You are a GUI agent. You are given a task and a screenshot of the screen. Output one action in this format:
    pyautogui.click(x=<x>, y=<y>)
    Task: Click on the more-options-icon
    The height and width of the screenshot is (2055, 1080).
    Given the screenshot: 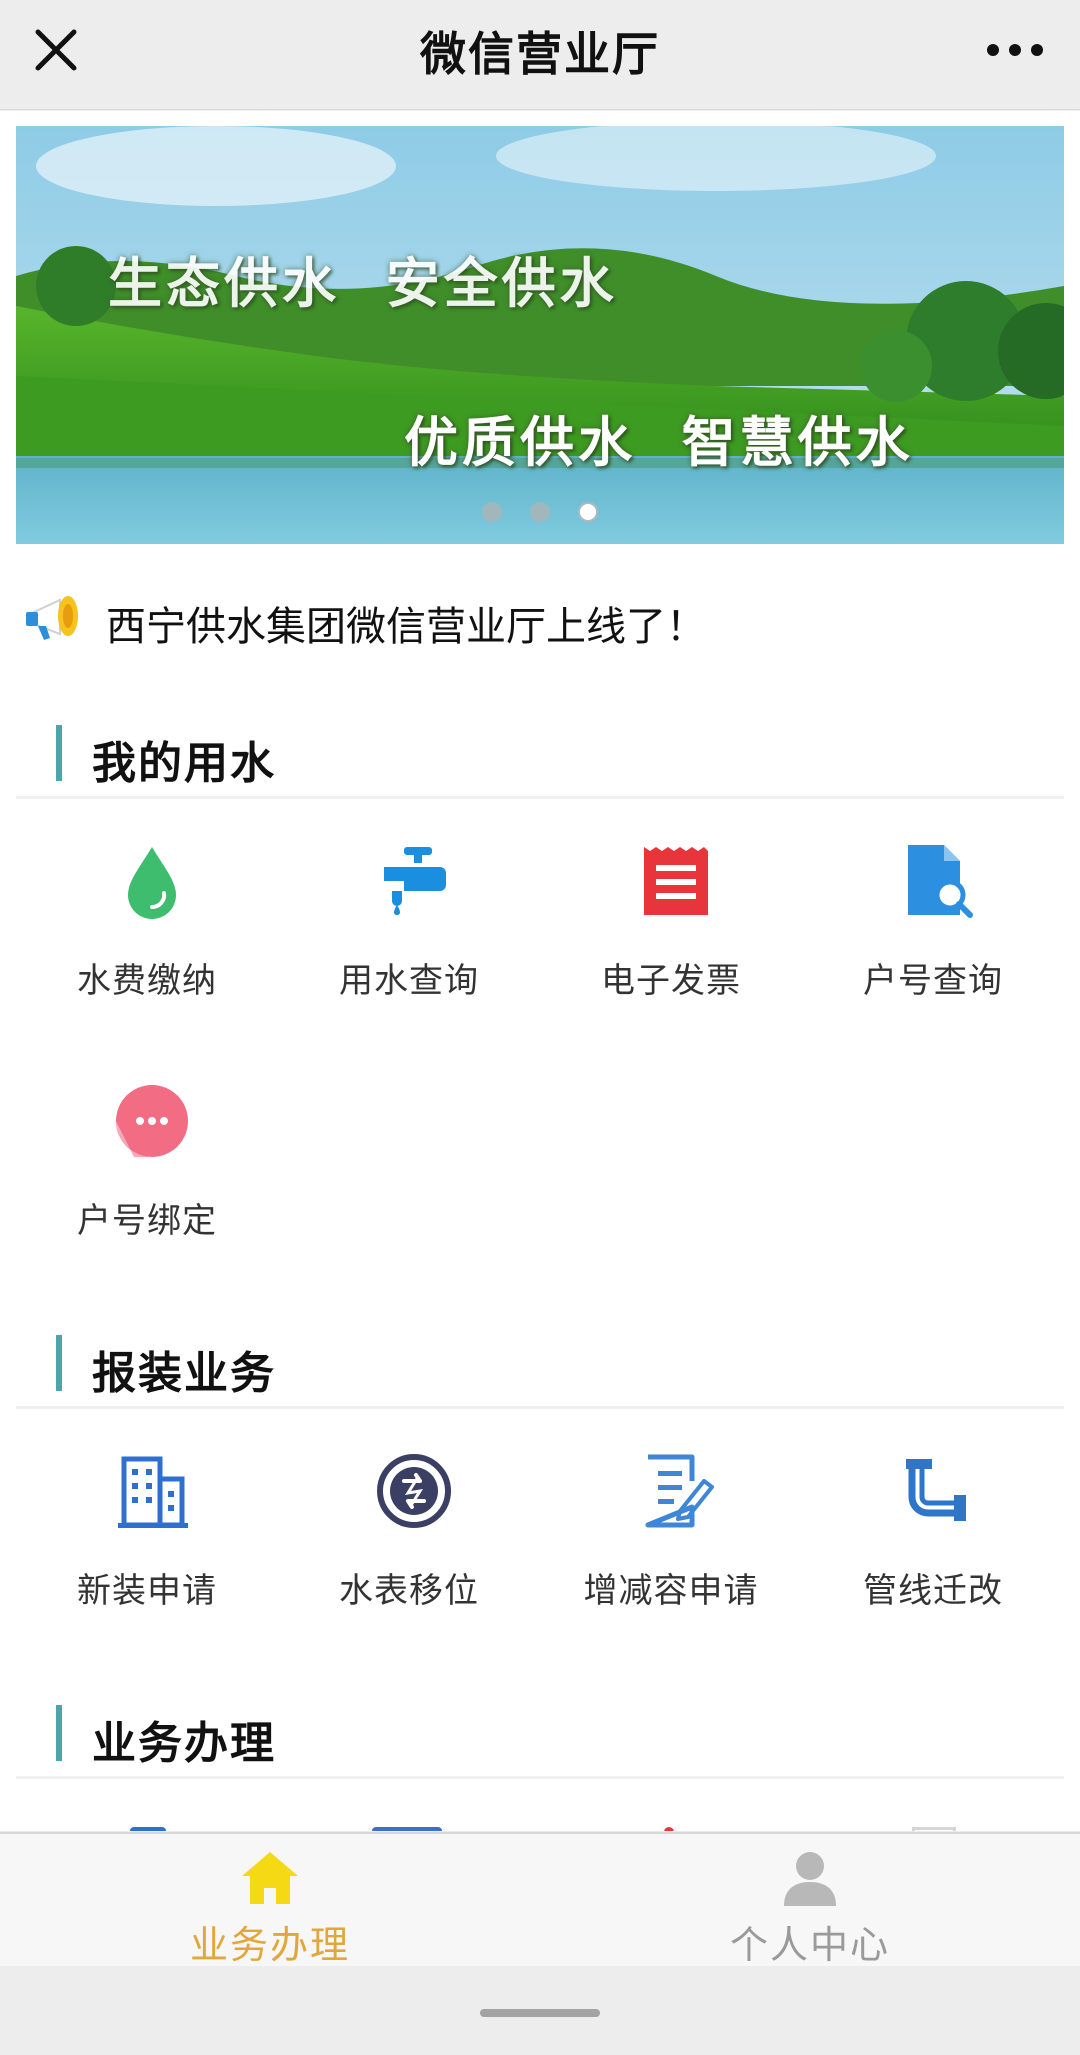 What is the action you would take?
    pyautogui.click(x=1015, y=50)
    